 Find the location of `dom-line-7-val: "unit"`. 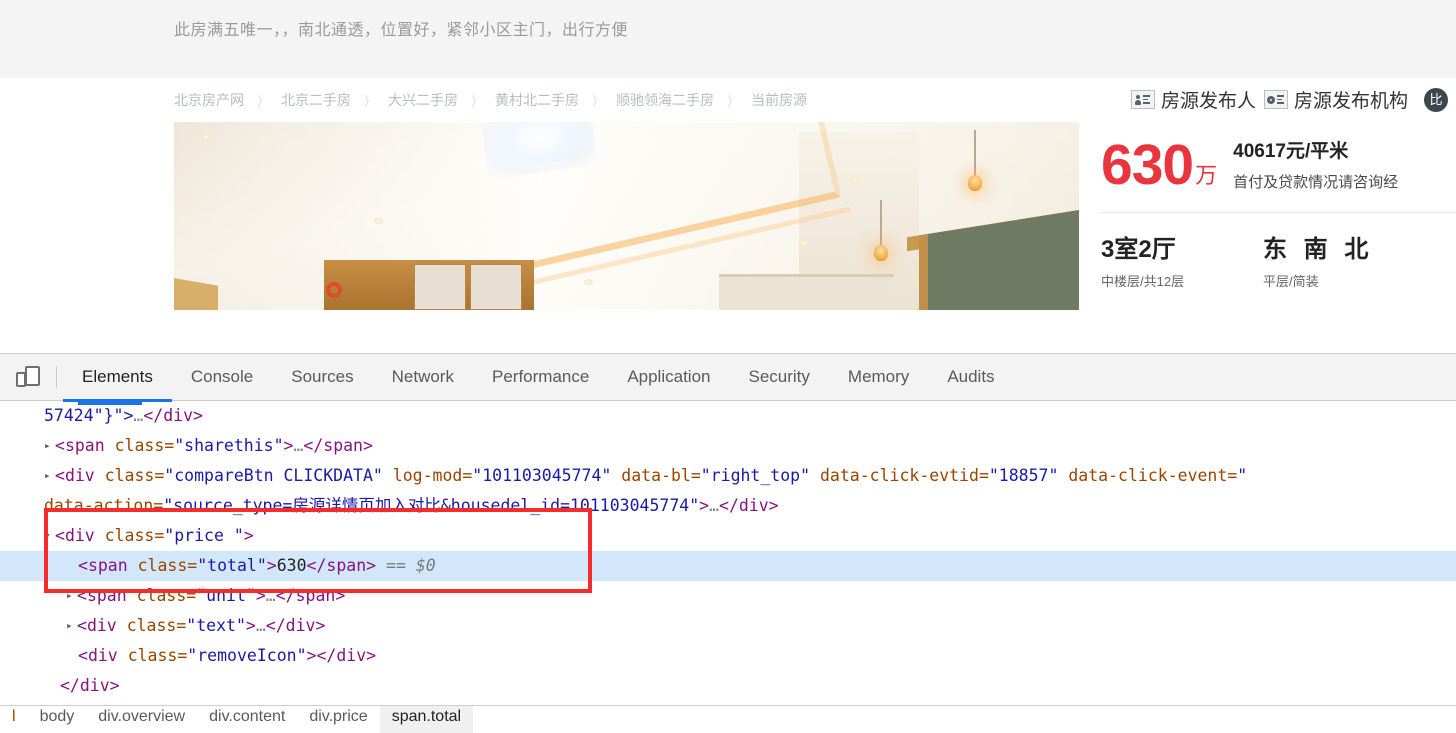

dom-line-7-val: "unit" is located at coordinates (226, 595).